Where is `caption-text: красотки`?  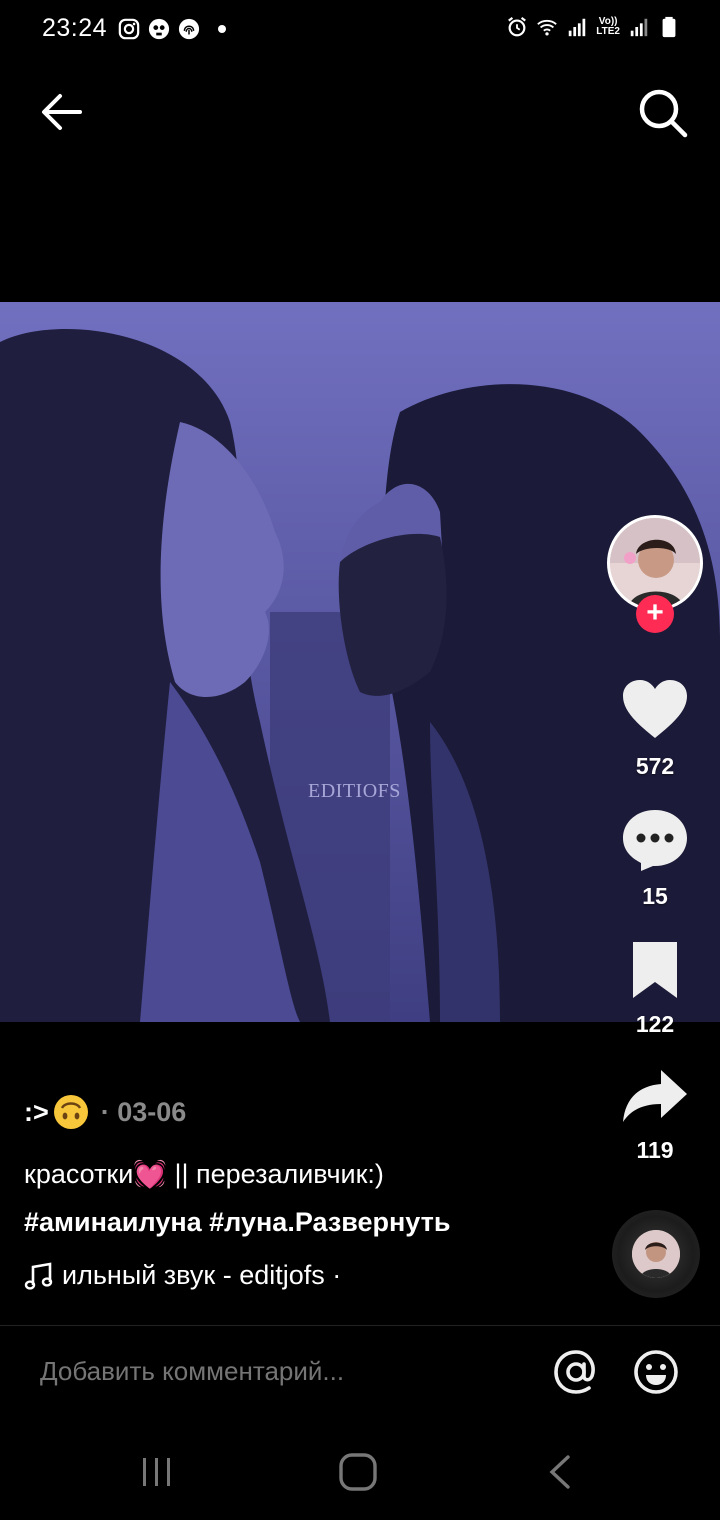 caption-text: красотки is located at coordinates (79, 1174).